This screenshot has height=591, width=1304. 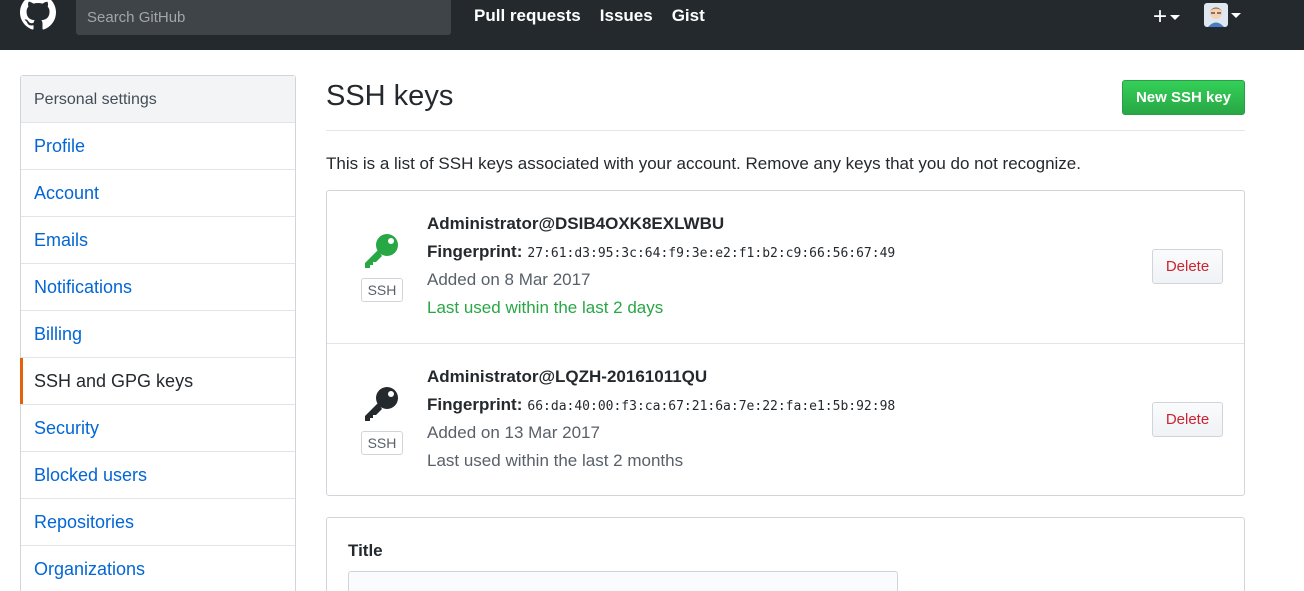 I want to click on last-used-status: Last used within the last 2 months, so click(x=555, y=460).